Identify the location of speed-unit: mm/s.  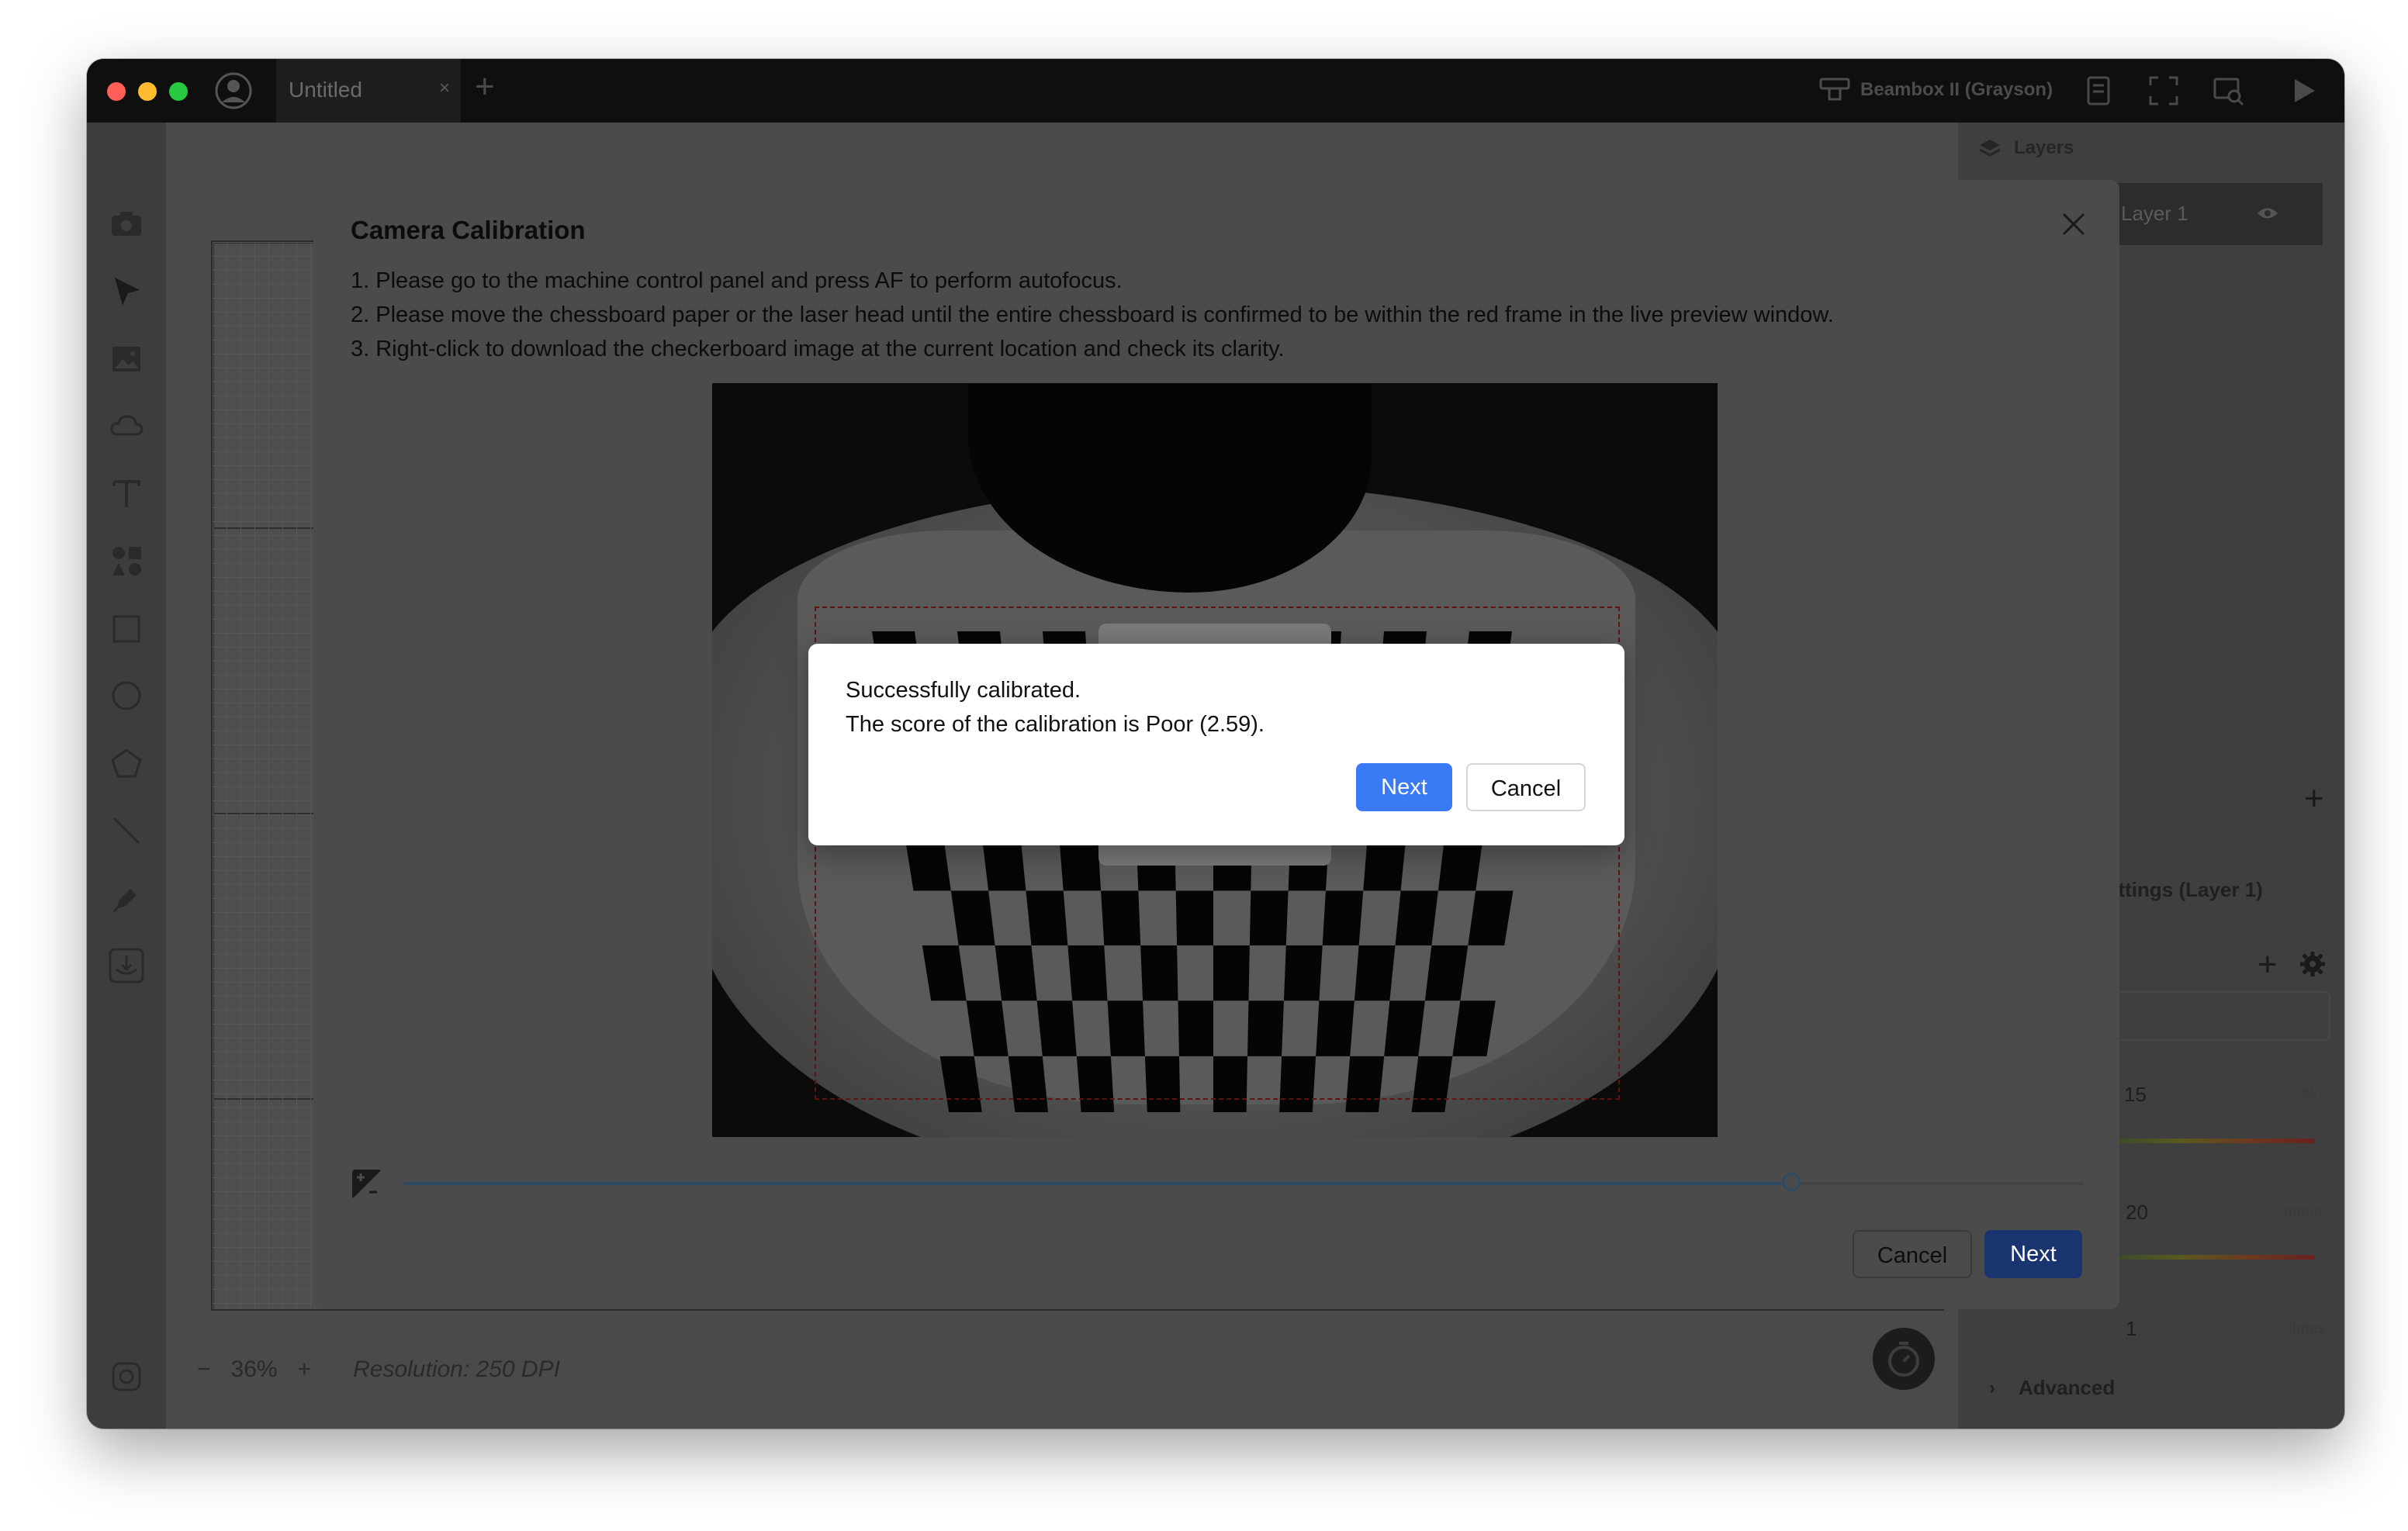
(2303, 1212).